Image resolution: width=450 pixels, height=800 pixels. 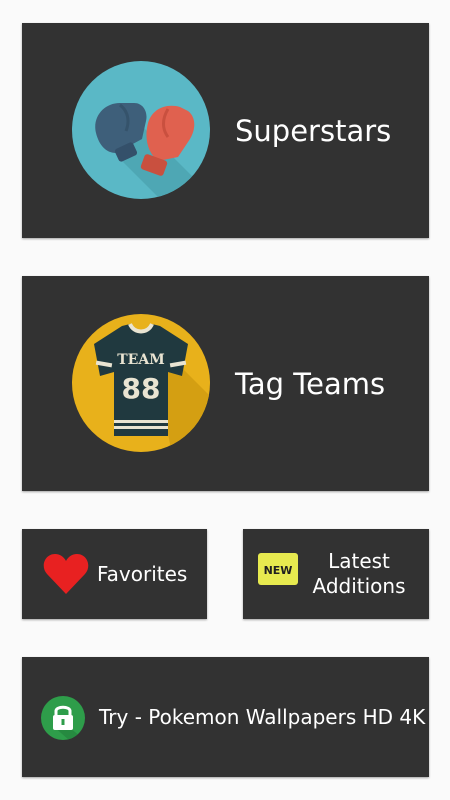 What do you see at coordinates (142, 574) in the screenshot?
I see `favorites-label: Favorites` at bounding box center [142, 574].